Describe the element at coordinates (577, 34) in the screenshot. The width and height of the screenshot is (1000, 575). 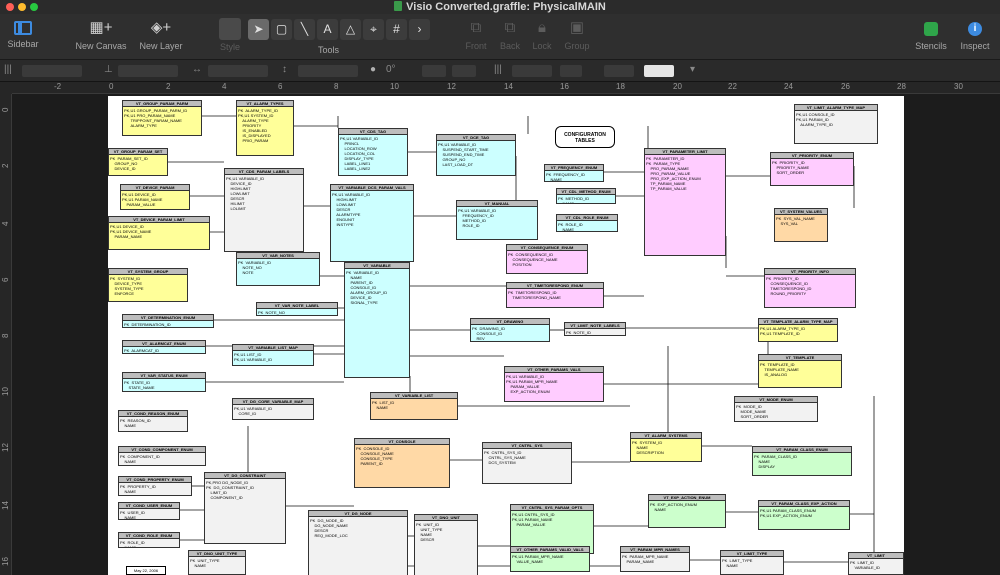
I see `group-button: ▣ Group` at that location.